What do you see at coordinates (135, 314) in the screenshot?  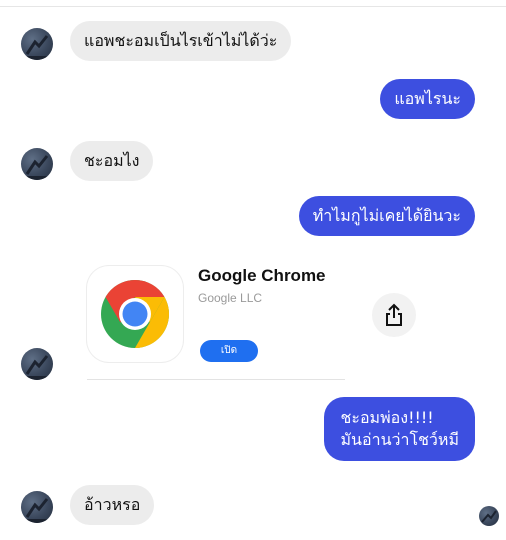 I see `chrome-logo-icon` at bounding box center [135, 314].